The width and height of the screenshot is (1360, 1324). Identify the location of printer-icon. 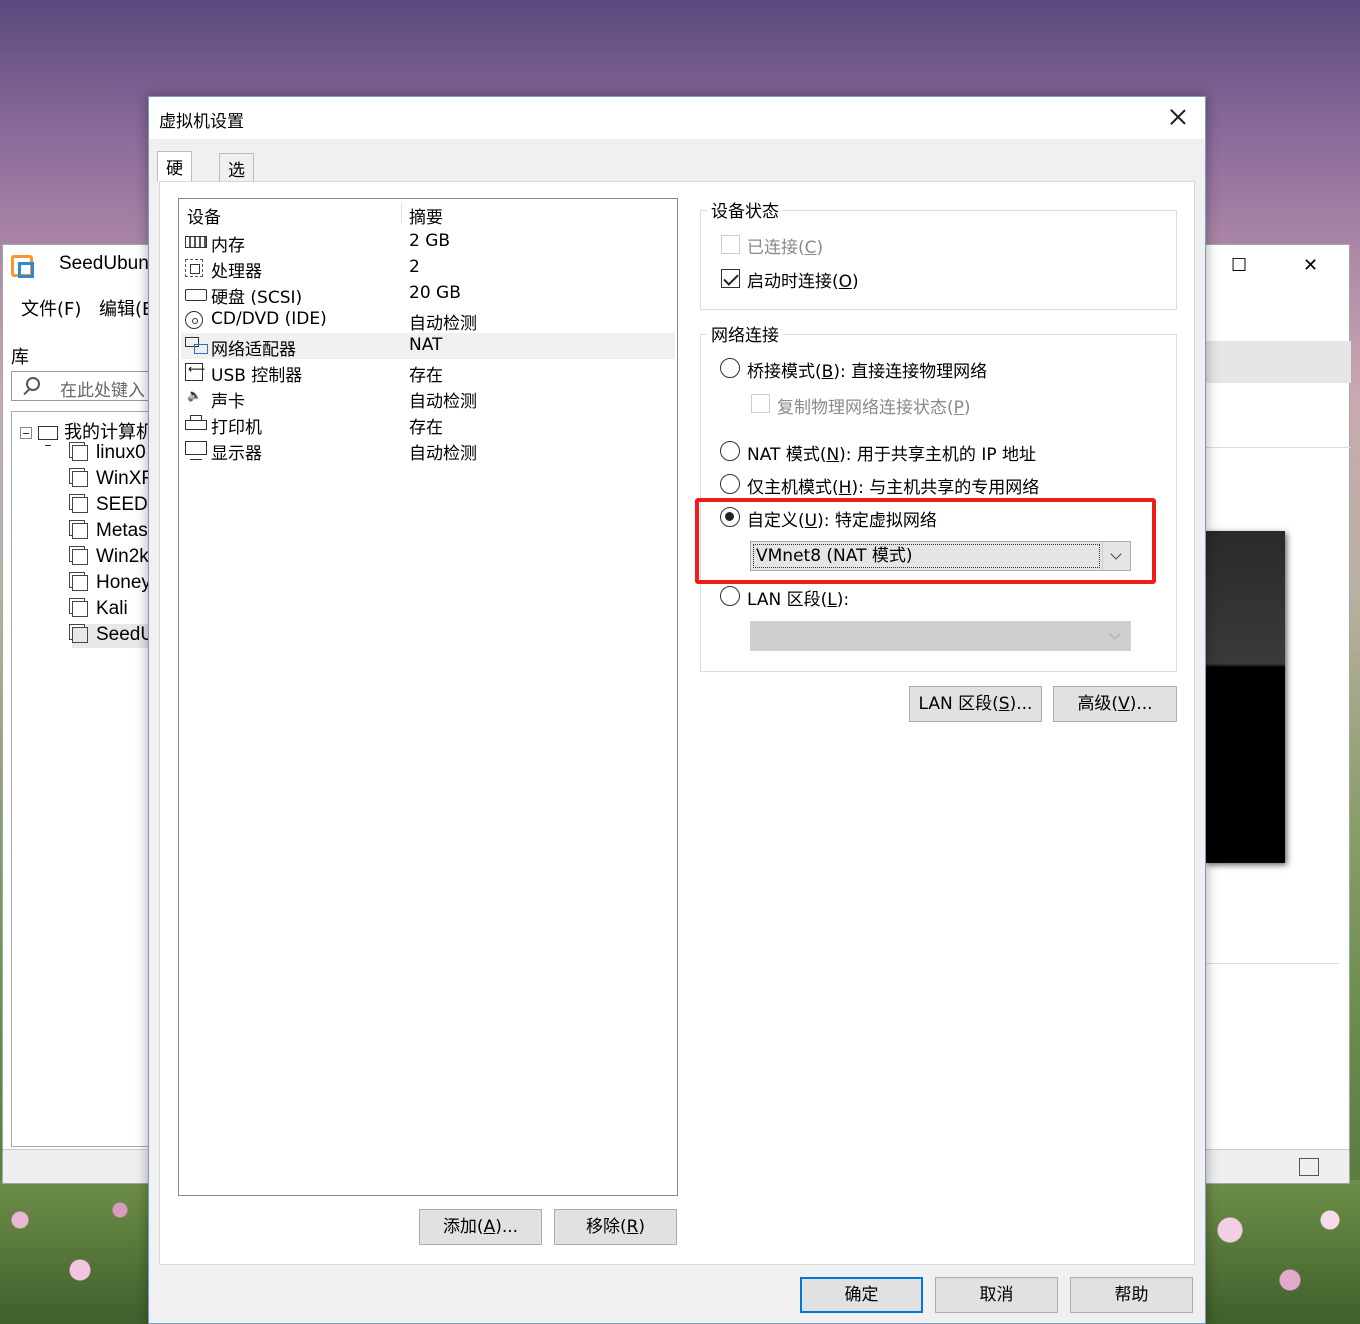
(196, 422).